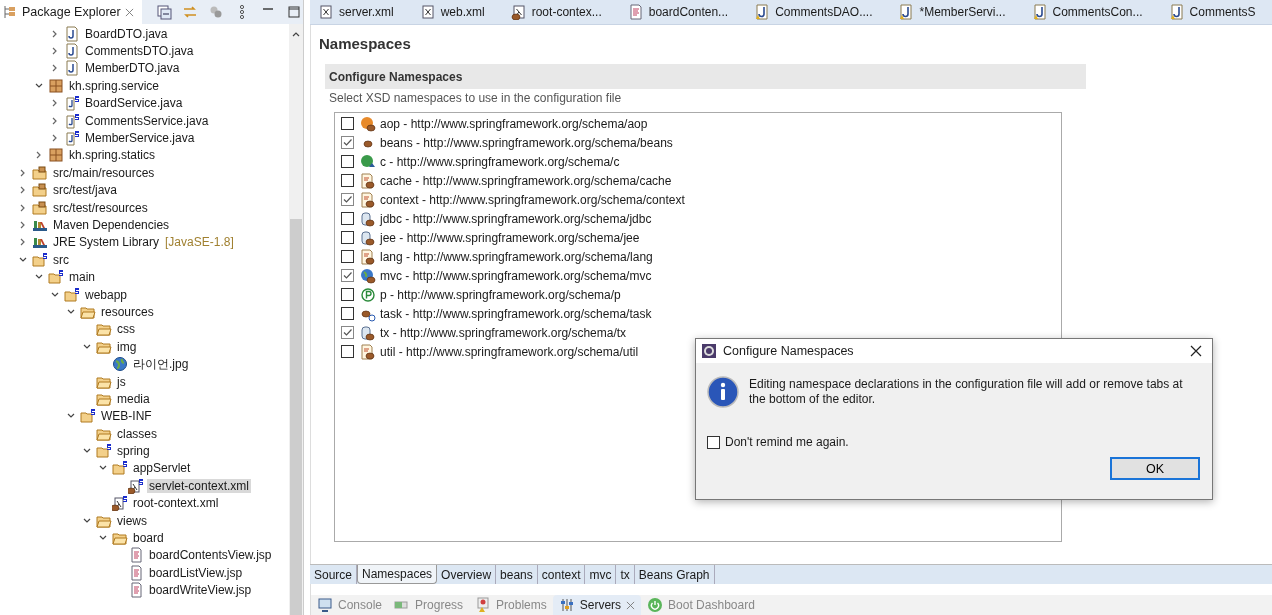  I want to click on page-tab: Namespaces, so click(397, 574).